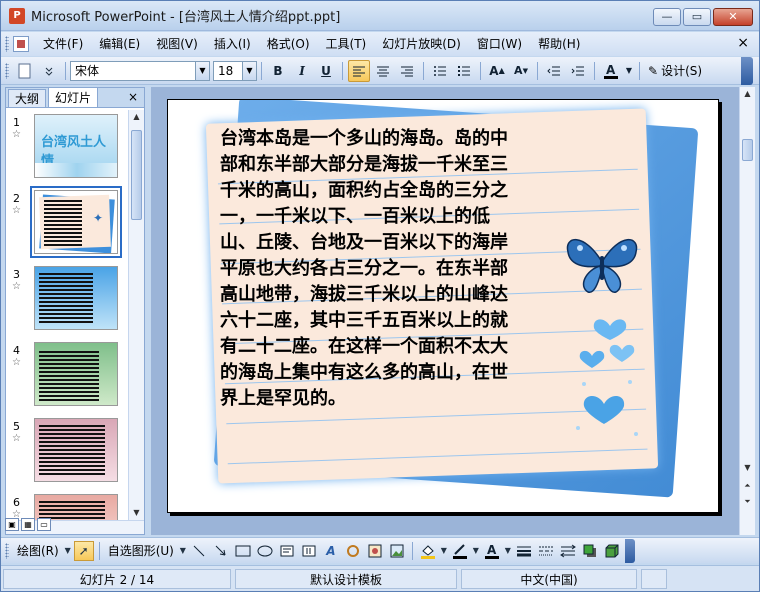 This screenshot has height=592, width=760. What do you see at coordinates (83, 550) in the screenshot?
I see `select-pointer-icon: ➚` at bounding box center [83, 550].